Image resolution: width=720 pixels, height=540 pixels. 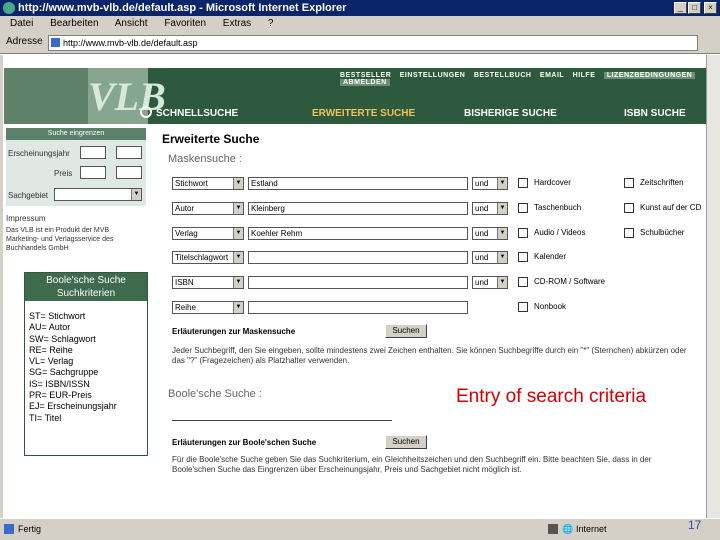 What do you see at coordinates (73, 406) in the screenshot?
I see `criterion-ej: EJ= Erscheinungsjahr` at bounding box center [73, 406].